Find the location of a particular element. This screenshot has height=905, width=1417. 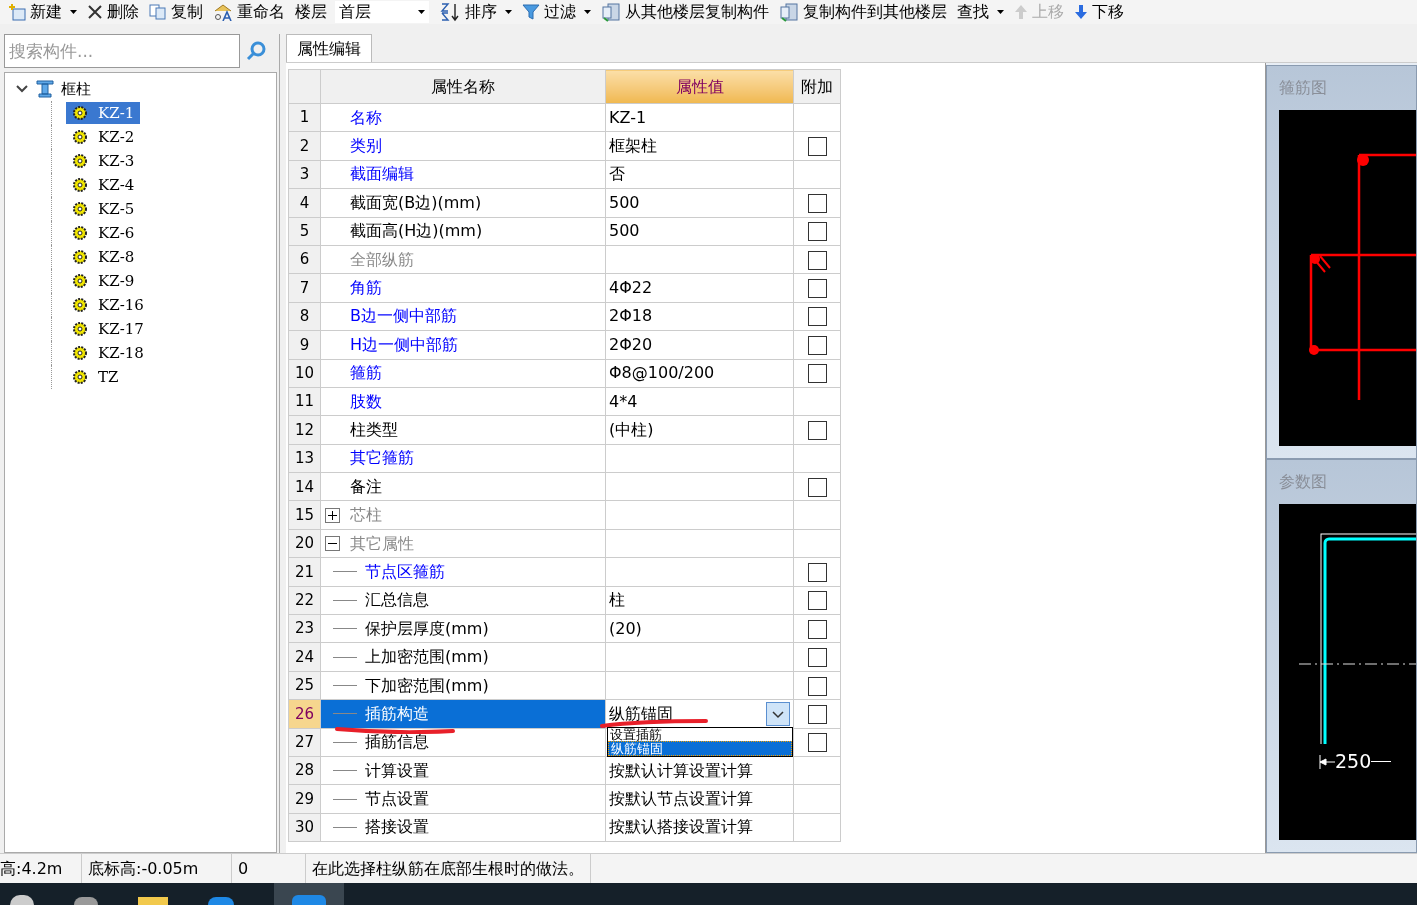

property-name: 柱类型 is located at coordinates (374, 430).